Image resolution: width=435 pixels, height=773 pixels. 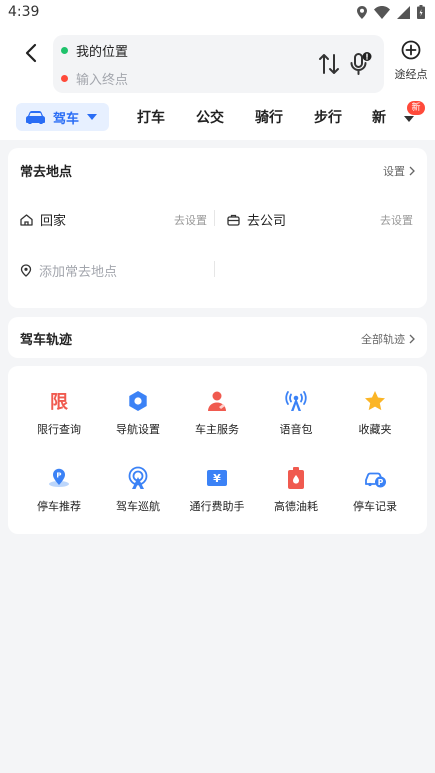 I want to click on tool-label: 收藏夹, so click(x=375, y=429).